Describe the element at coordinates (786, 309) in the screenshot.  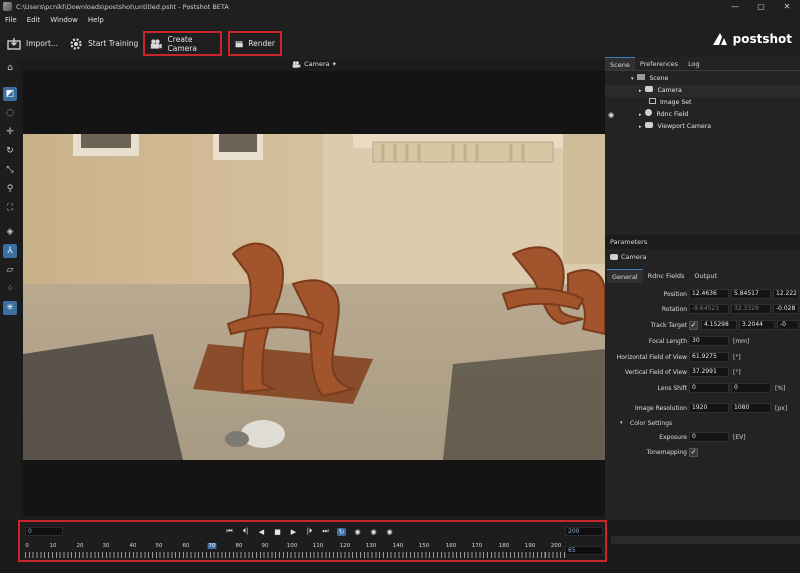
I see `rotation-z-field: -0.028` at that location.